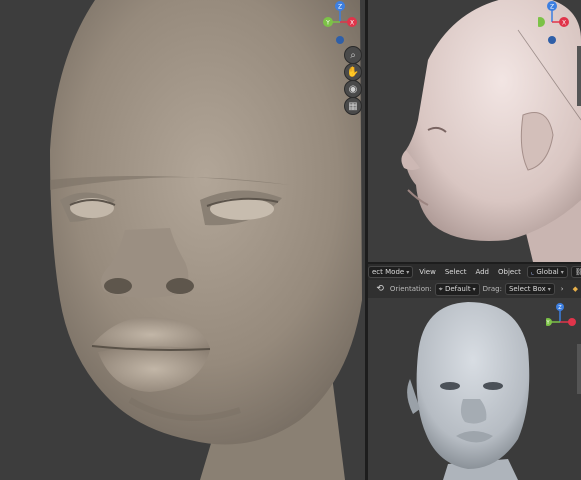  I want to click on gizmo-y-label: Y, so click(327, 23).